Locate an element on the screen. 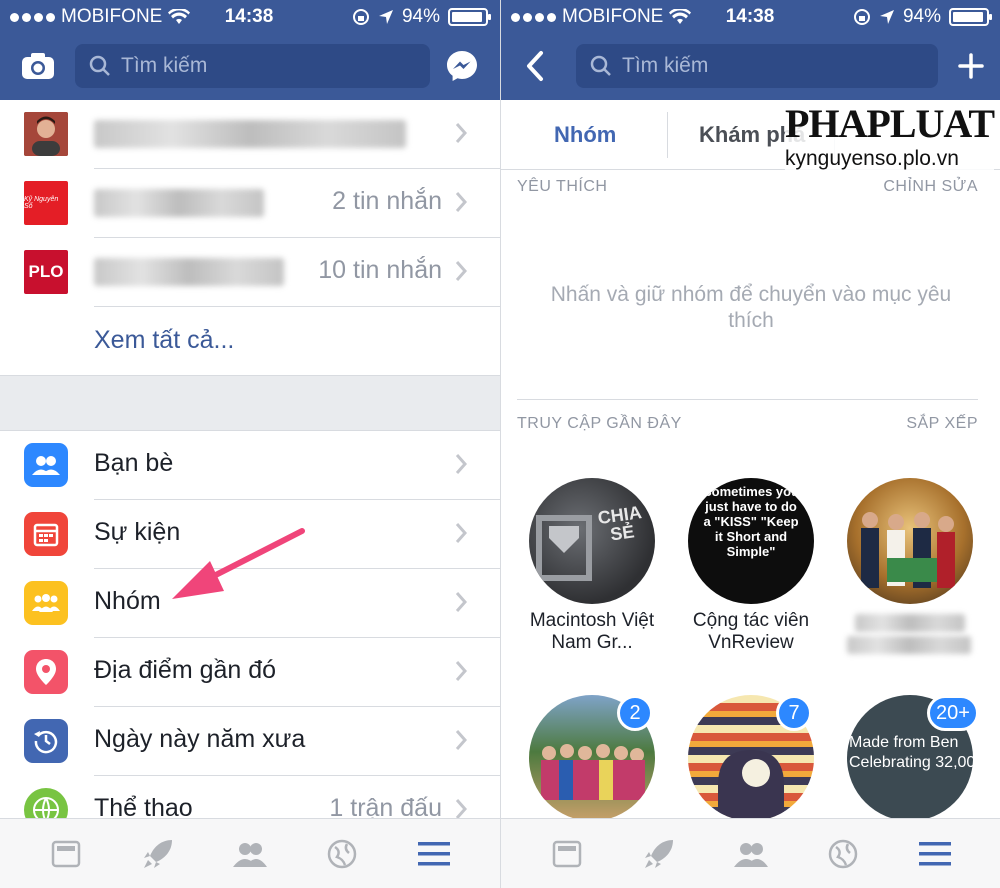  groups-icon is located at coordinates (46, 603).